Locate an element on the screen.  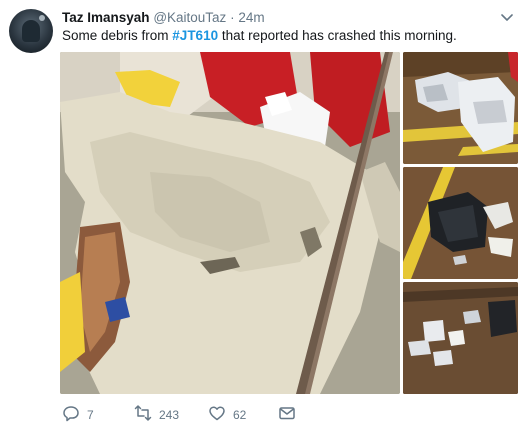
avatar-light is located at coordinates (42, 18).